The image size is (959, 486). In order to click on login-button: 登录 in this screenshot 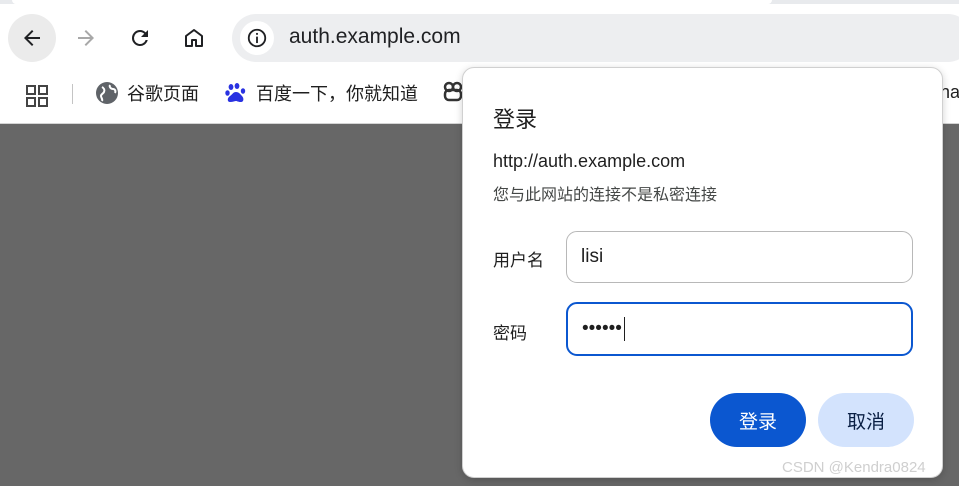, I will do `click(758, 420)`.